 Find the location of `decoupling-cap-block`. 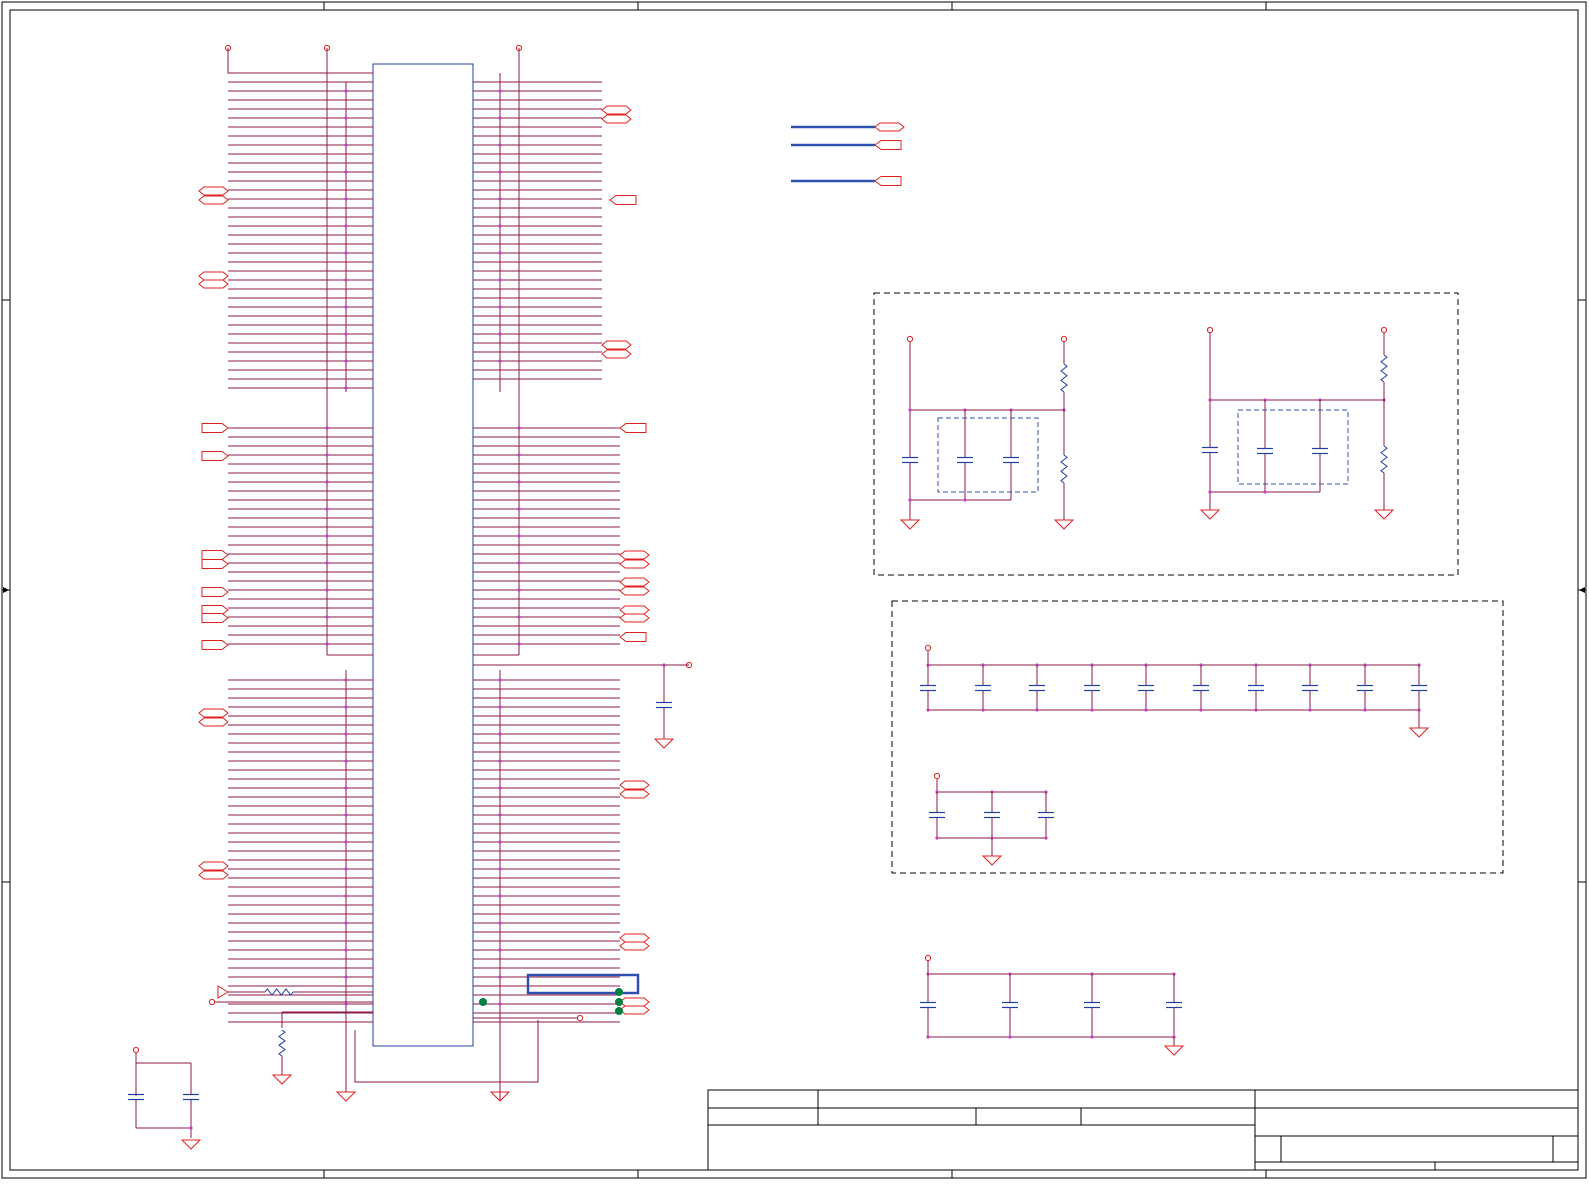

decoupling-cap-block is located at coordinates (1197, 737).